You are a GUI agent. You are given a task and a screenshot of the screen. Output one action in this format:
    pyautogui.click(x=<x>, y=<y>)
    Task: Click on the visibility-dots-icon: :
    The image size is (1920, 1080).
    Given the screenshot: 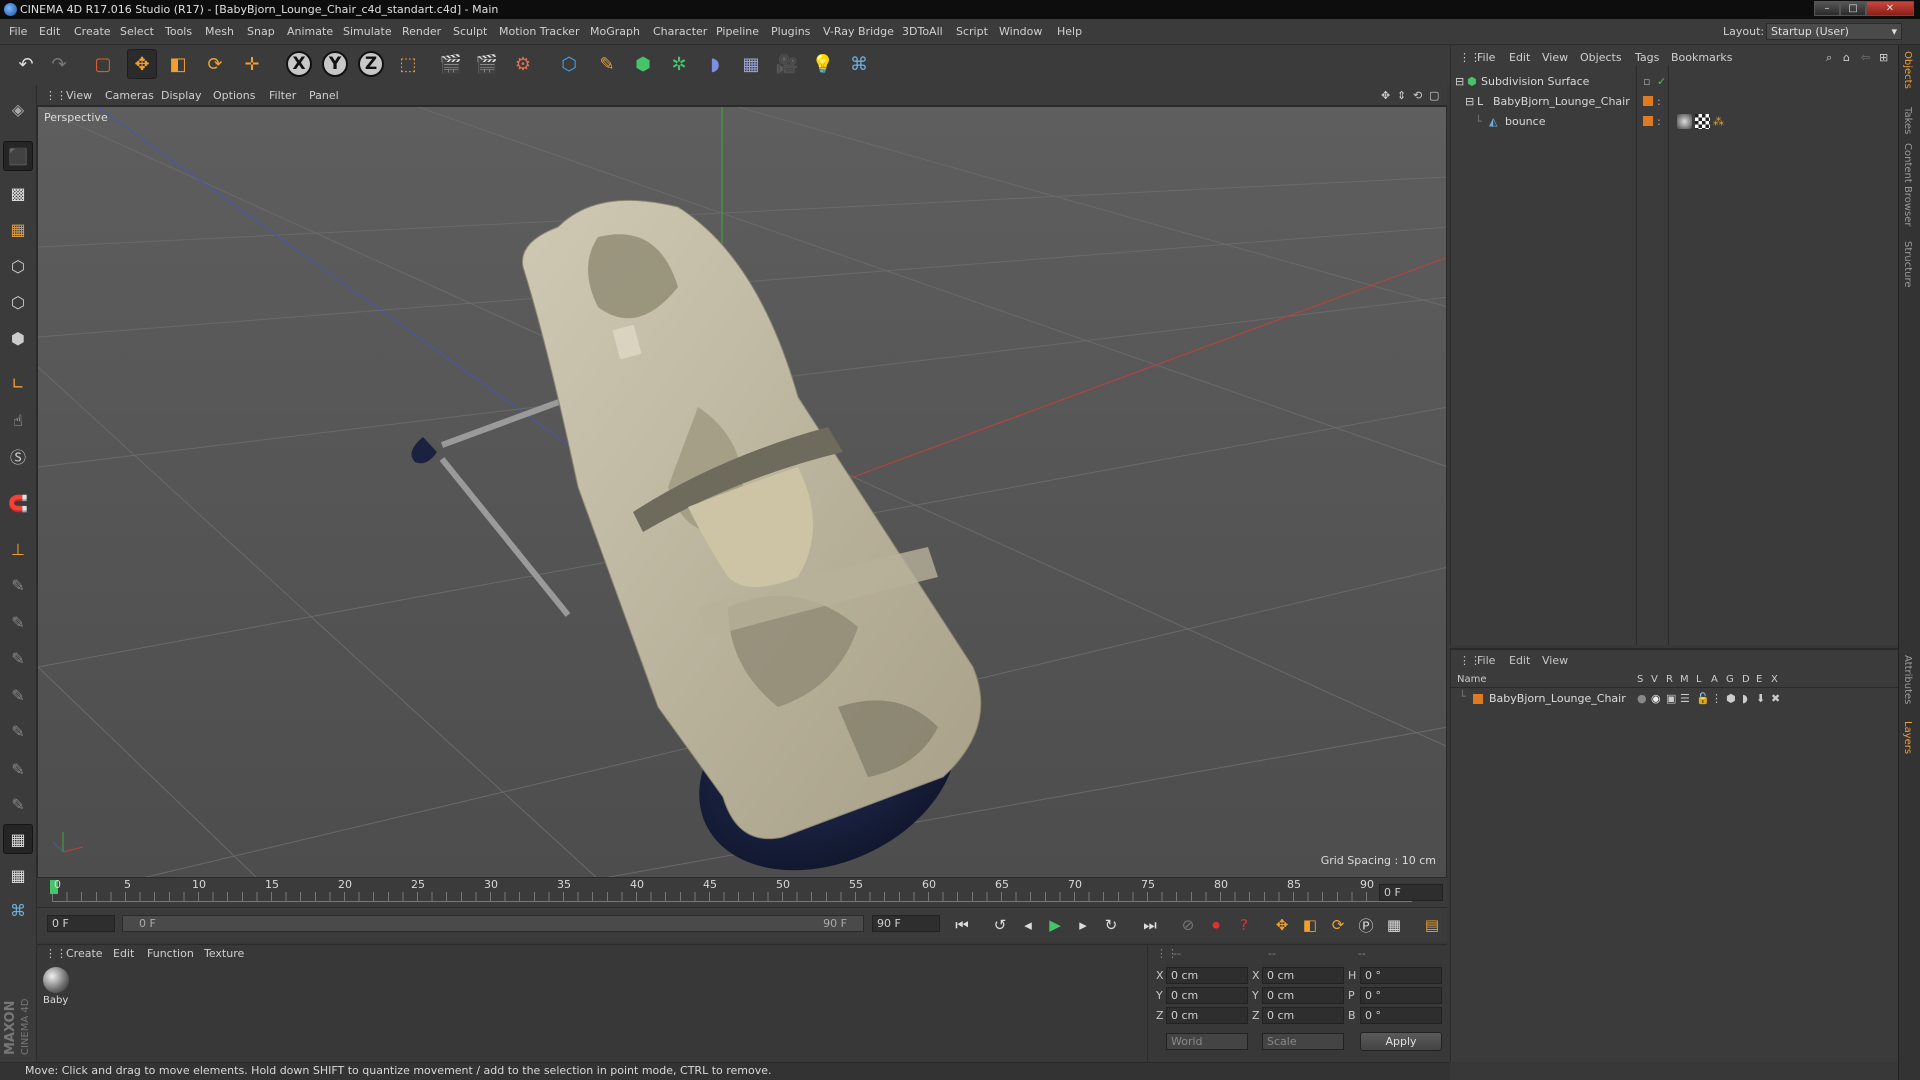 What is the action you would take?
    pyautogui.click(x=1659, y=101)
    